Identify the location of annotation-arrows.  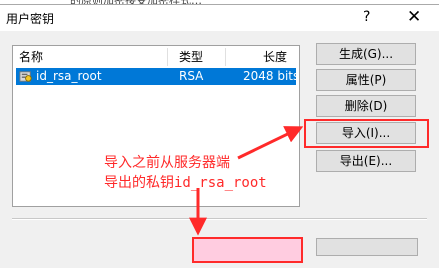
(246, 181).